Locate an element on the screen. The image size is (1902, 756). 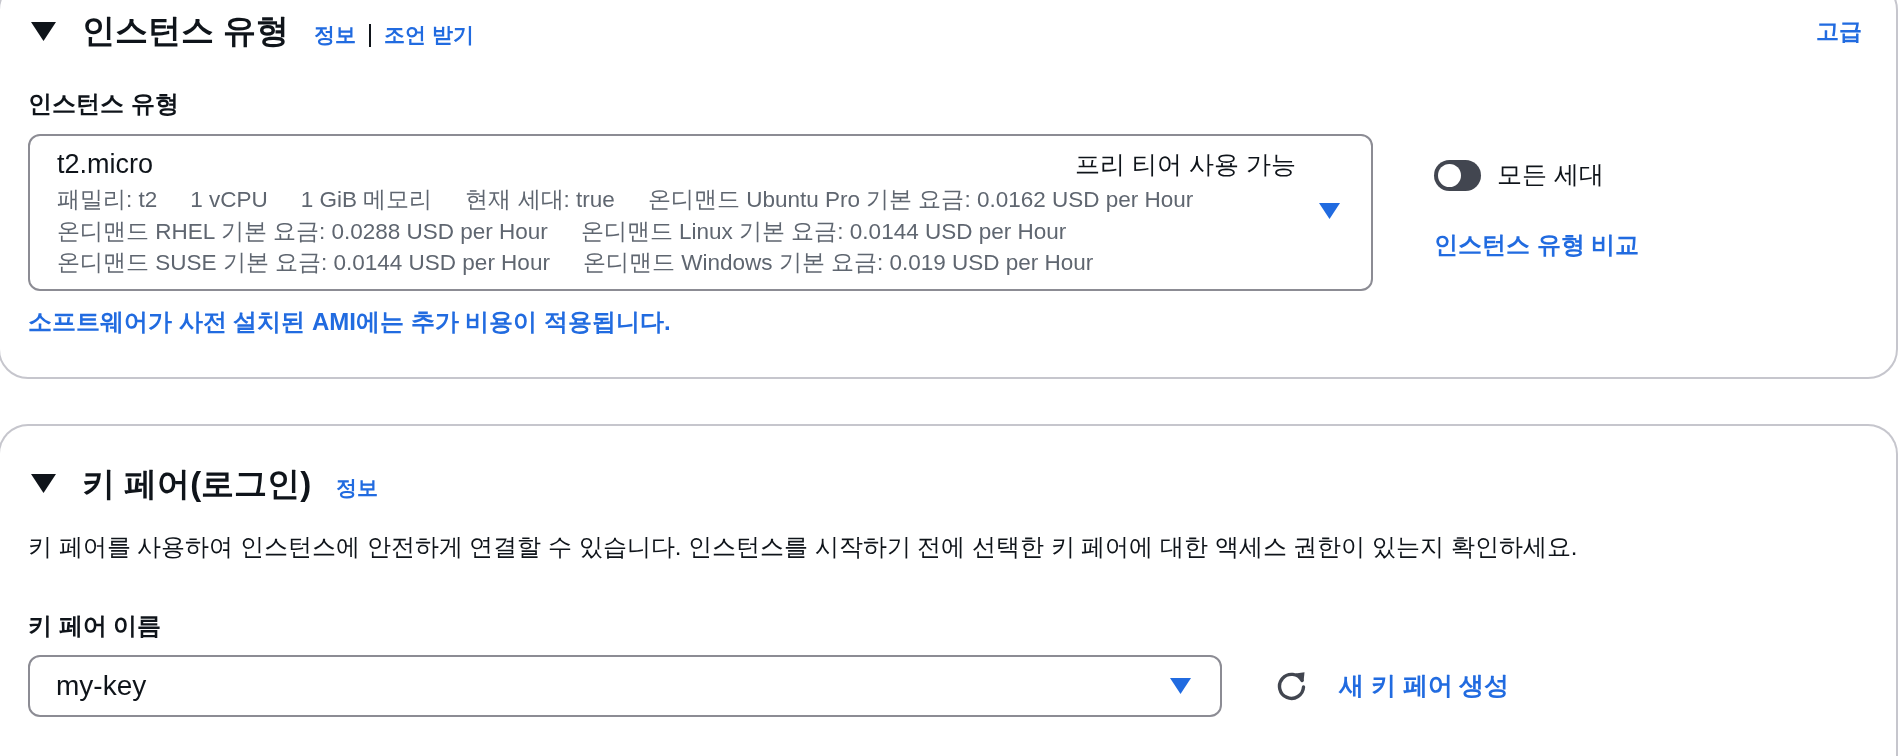
spec-text: 온디맨드 Ubuntu Pro 기본 요금: 0.0162 USD per Hour is located at coordinates (920, 200).